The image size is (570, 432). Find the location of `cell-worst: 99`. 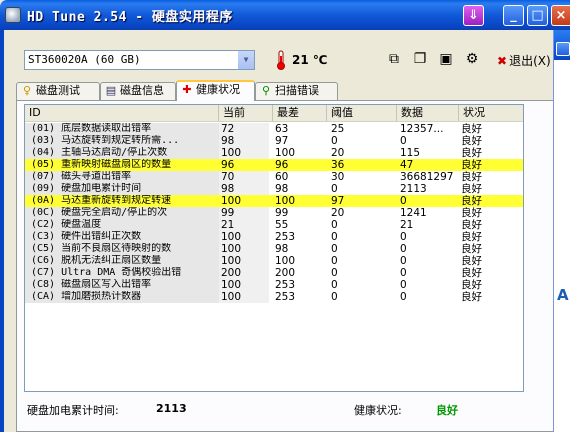

cell-worst: 99 is located at coordinates (282, 213).